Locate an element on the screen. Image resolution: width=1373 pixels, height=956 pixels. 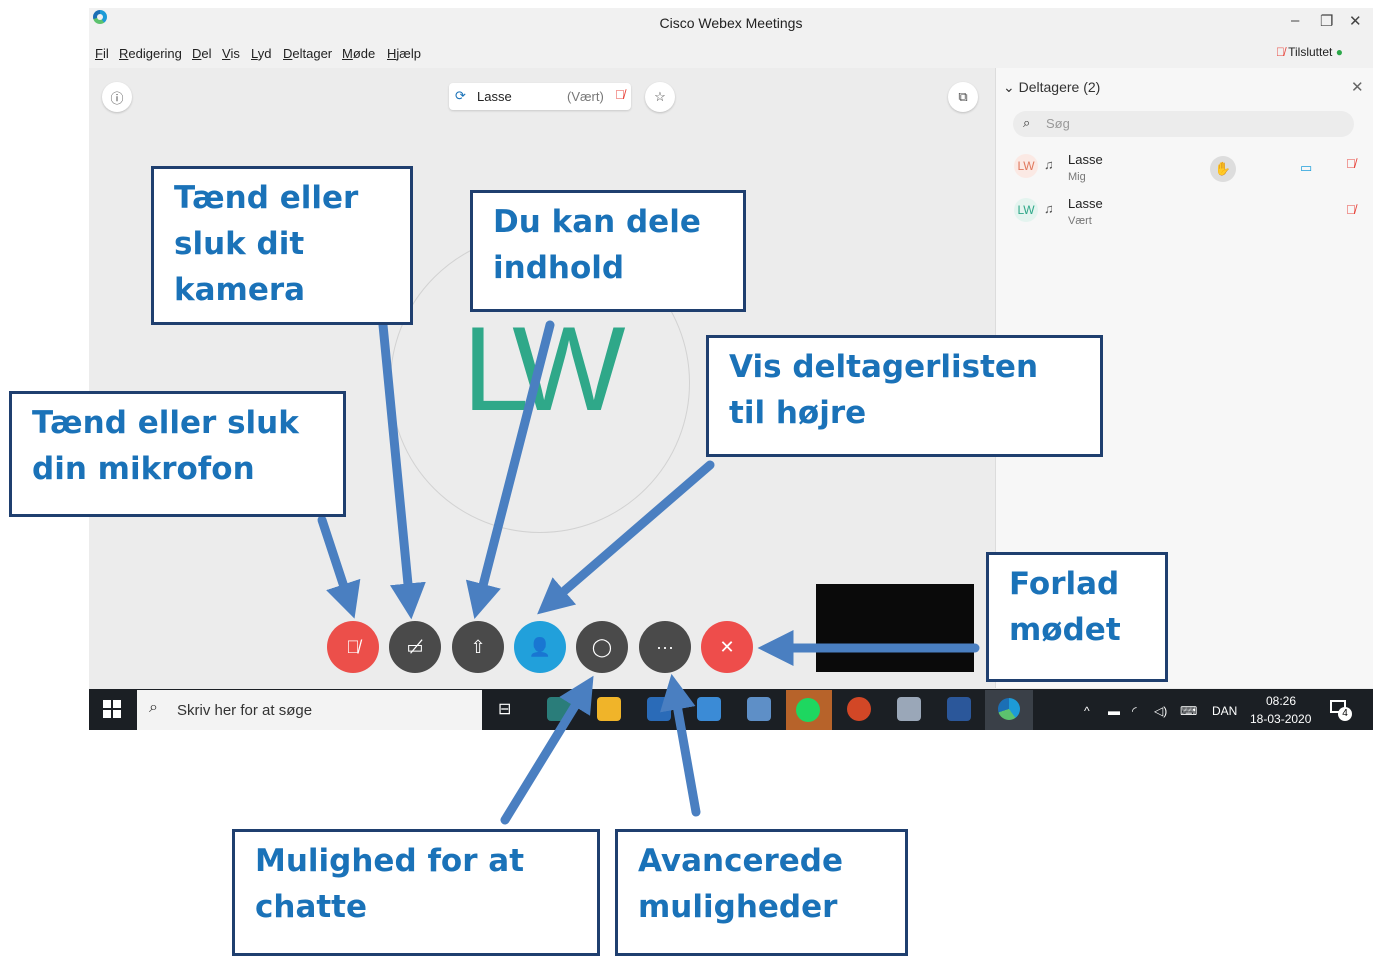
participant-row: LW ♫ Lasse Mig ✋ ▭ 🎙̸ is located at coordinates (1187, 170).